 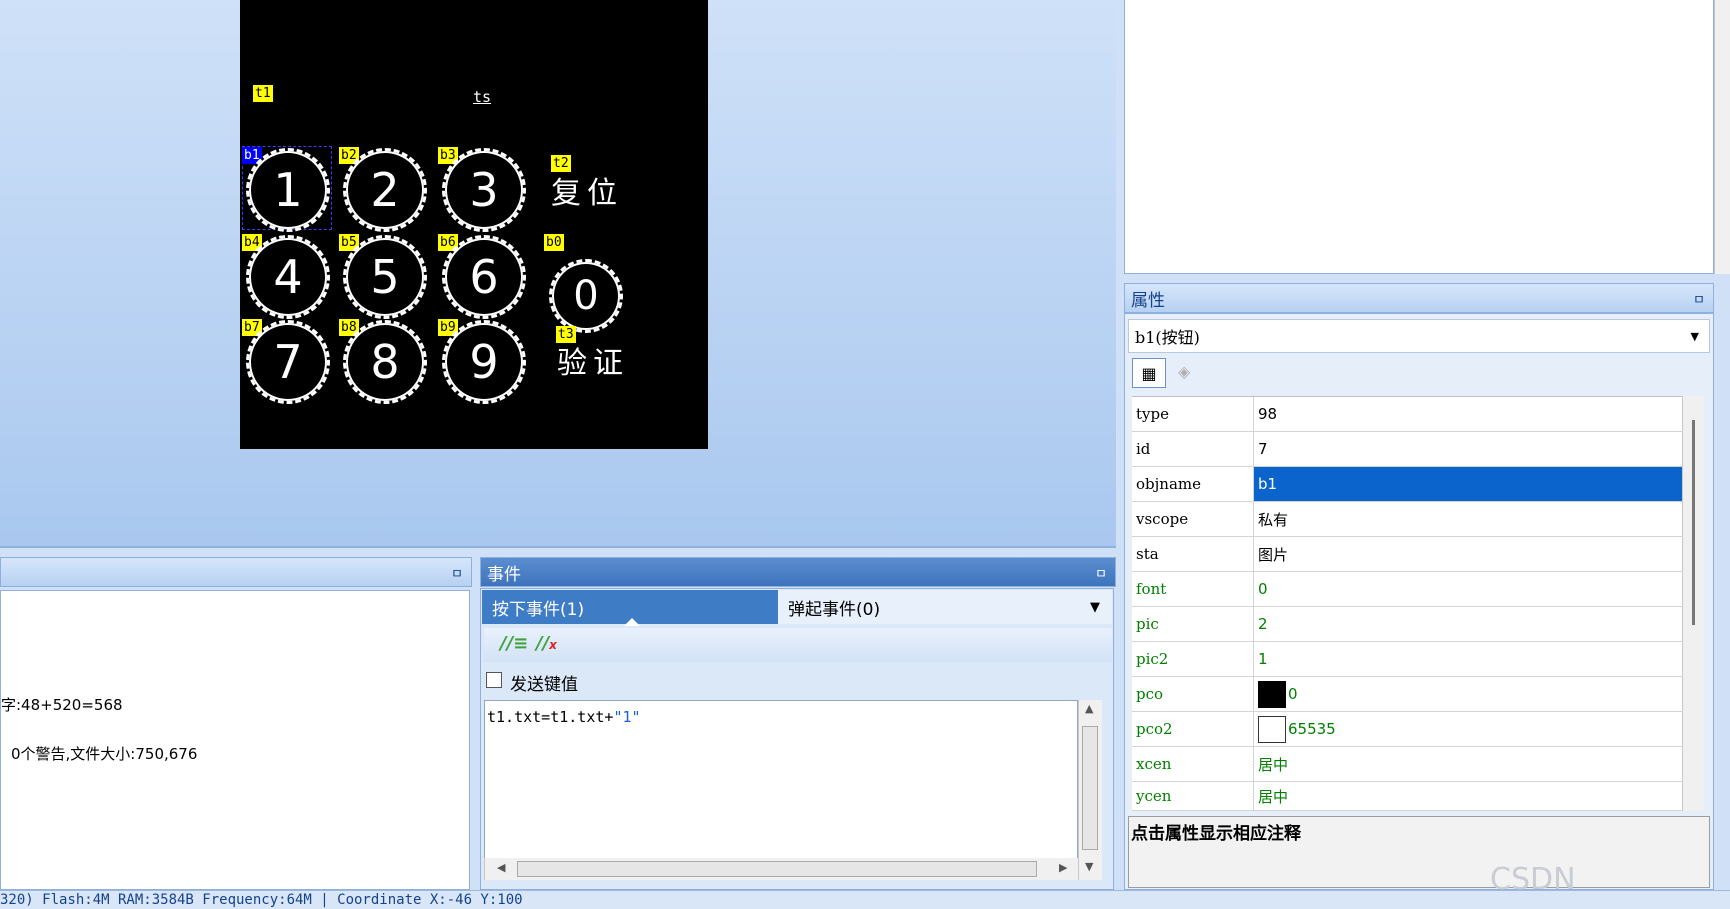 What do you see at coordinates (1468, 519) in the screenshot?
I see `property-value: 私有` at bounding box center [1468, 519].